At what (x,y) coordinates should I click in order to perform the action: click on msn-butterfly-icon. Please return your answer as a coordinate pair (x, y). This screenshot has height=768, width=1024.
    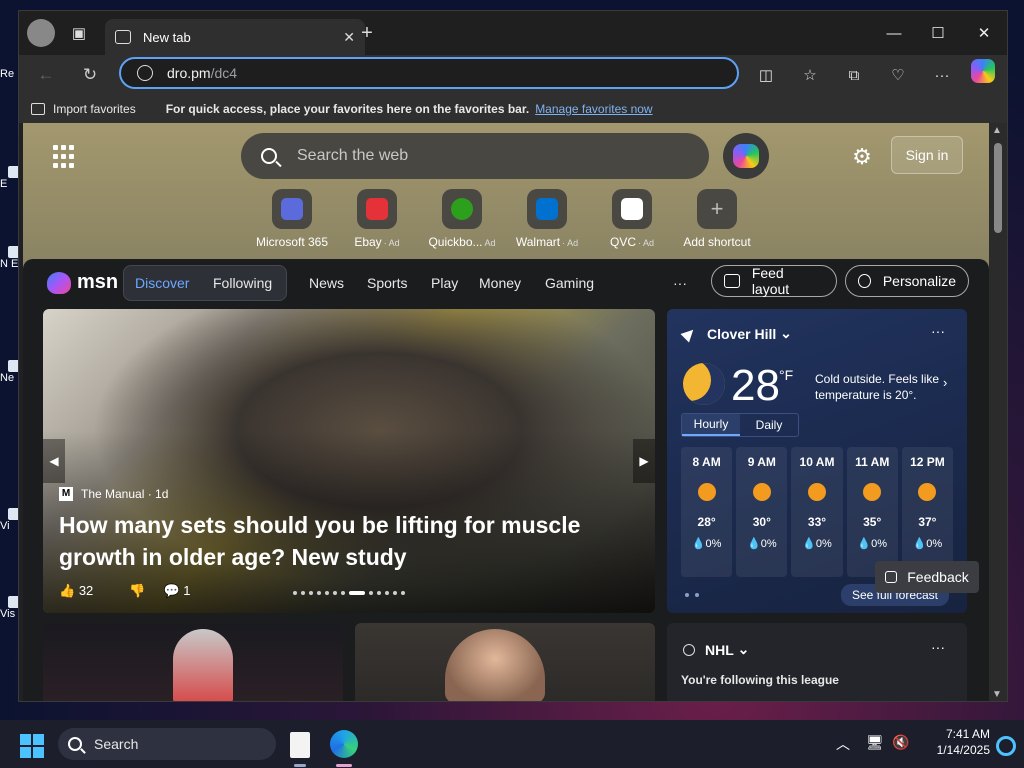
    Looking at the image, I should click on (59, 282).